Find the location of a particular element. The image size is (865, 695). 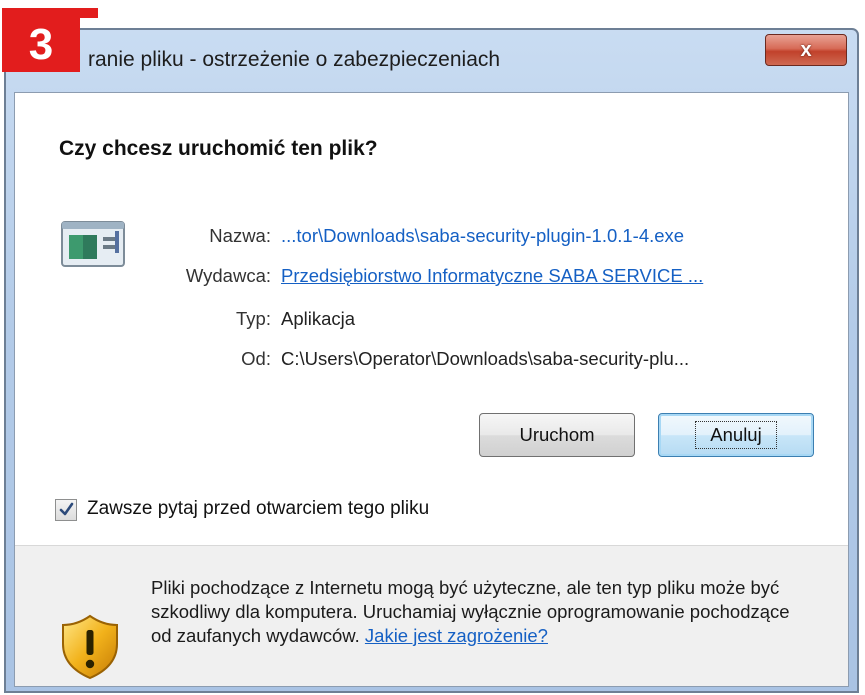

cancel-button-label: Anuluj is located at coordinates (736, 435).